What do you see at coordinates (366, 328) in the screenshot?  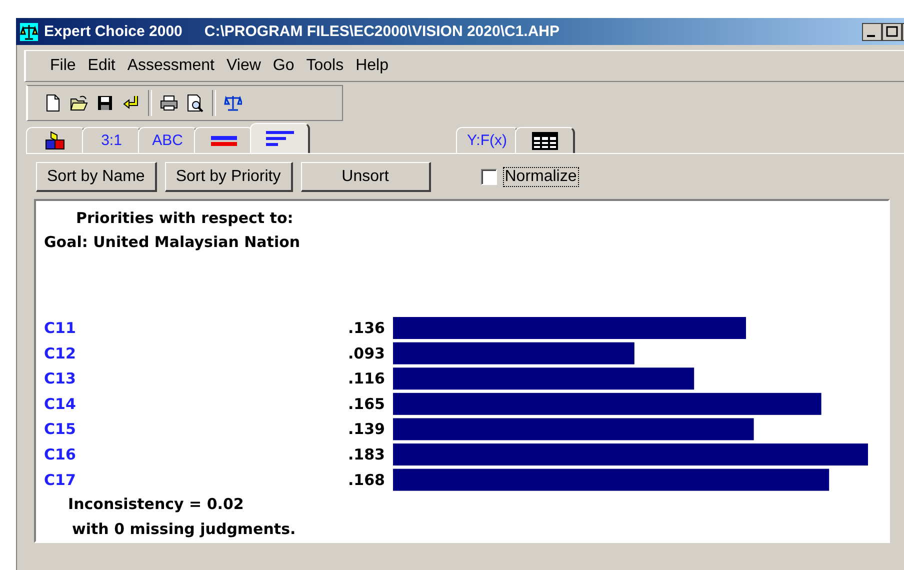 I see `priority-value: .136` at bounding box center [366, 328].